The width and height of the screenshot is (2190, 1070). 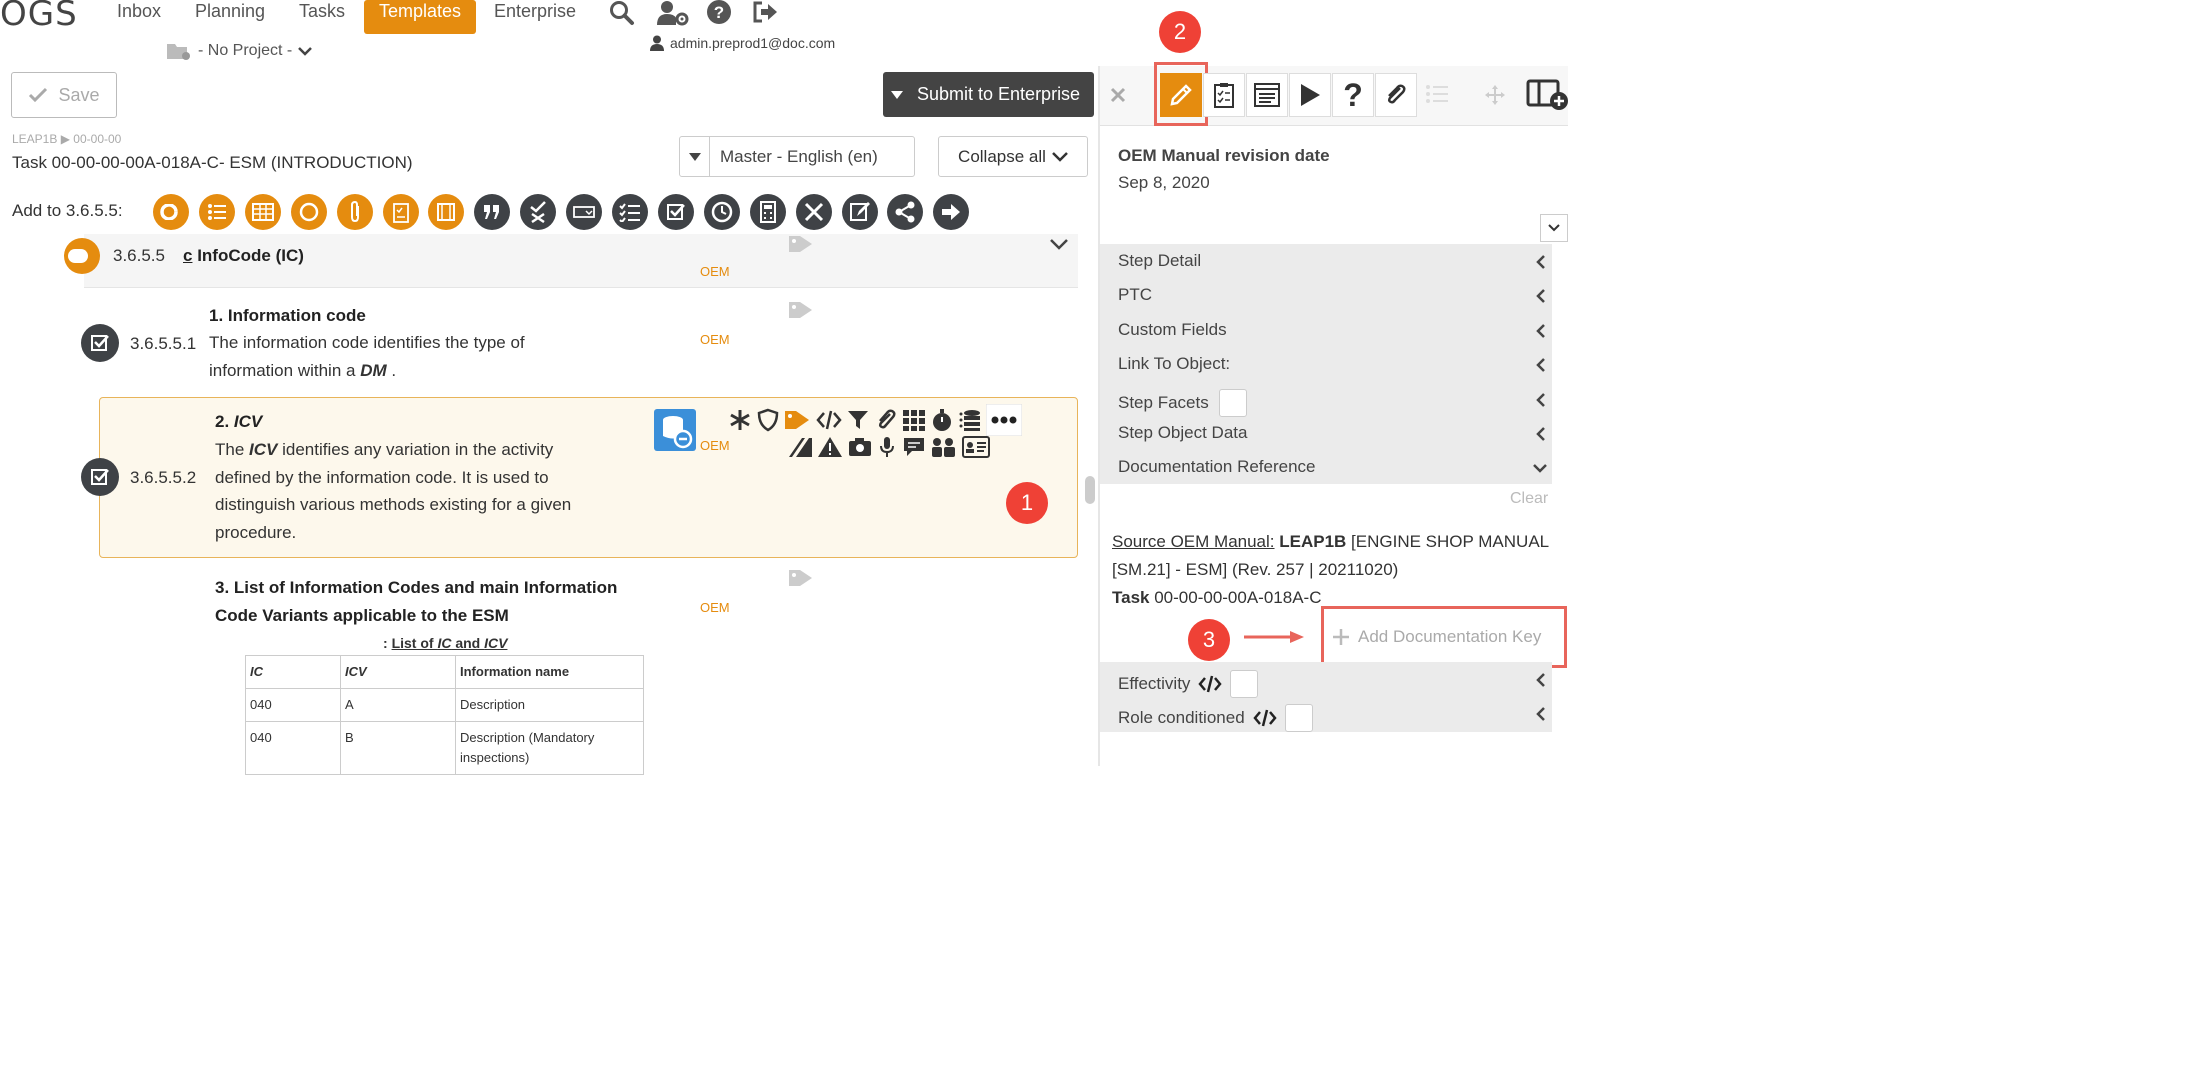 What do you see at coordinates (1174, 364) in the screenshot?
I see `panel-section-link-to-object: Link To Object:` at bounding box center [1174, 364].